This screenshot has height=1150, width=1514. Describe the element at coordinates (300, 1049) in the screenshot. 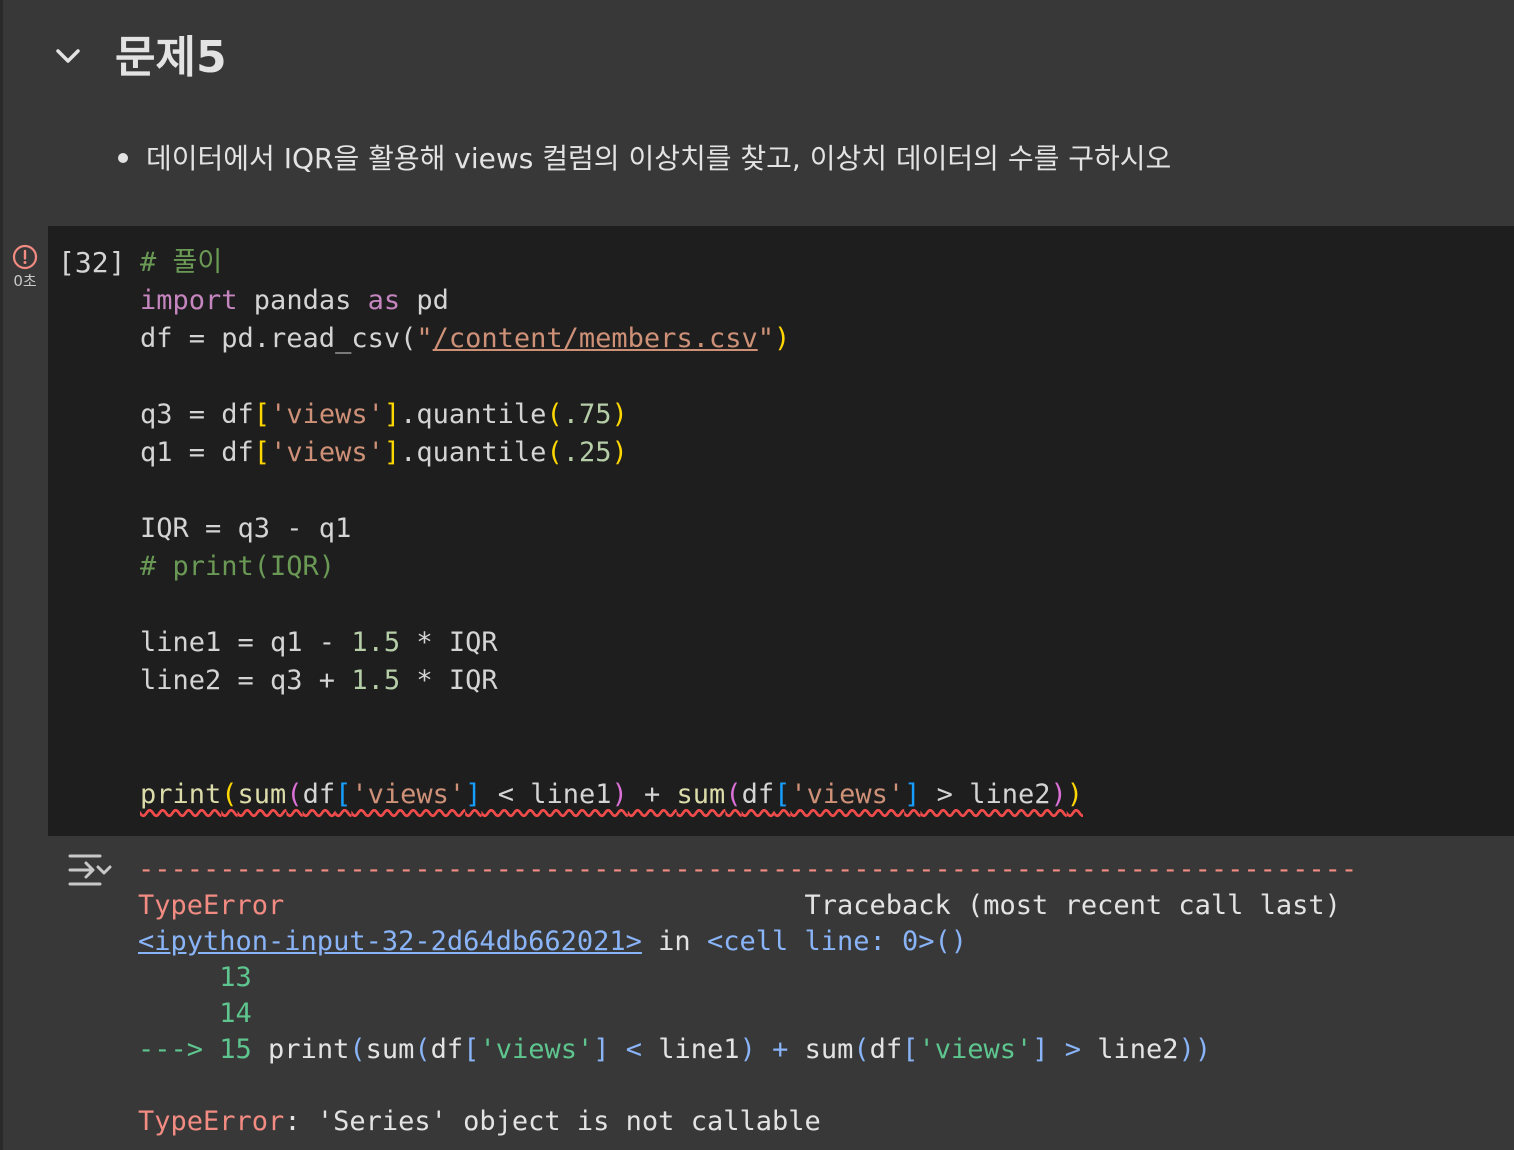

I see `tb-token: print` at that location.